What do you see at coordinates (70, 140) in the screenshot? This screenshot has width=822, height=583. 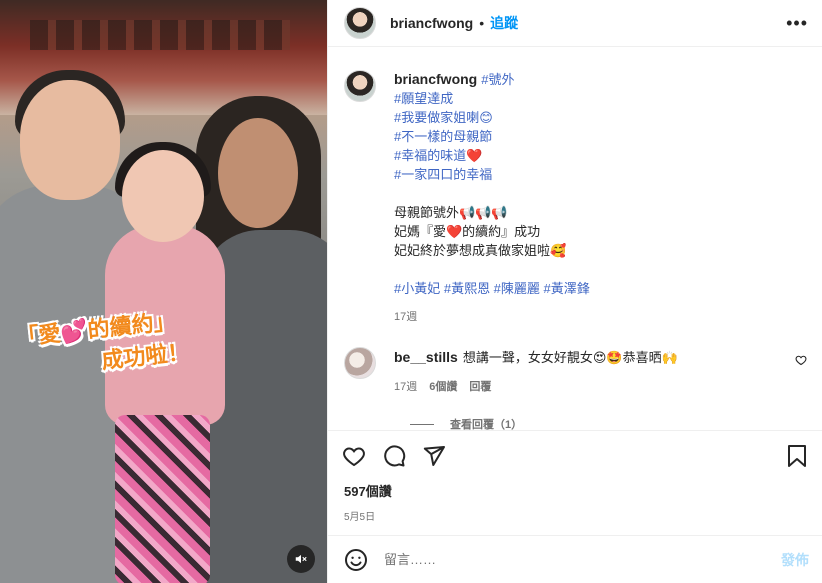 I see `photo-mother-face` at bounding box center [70, 140].